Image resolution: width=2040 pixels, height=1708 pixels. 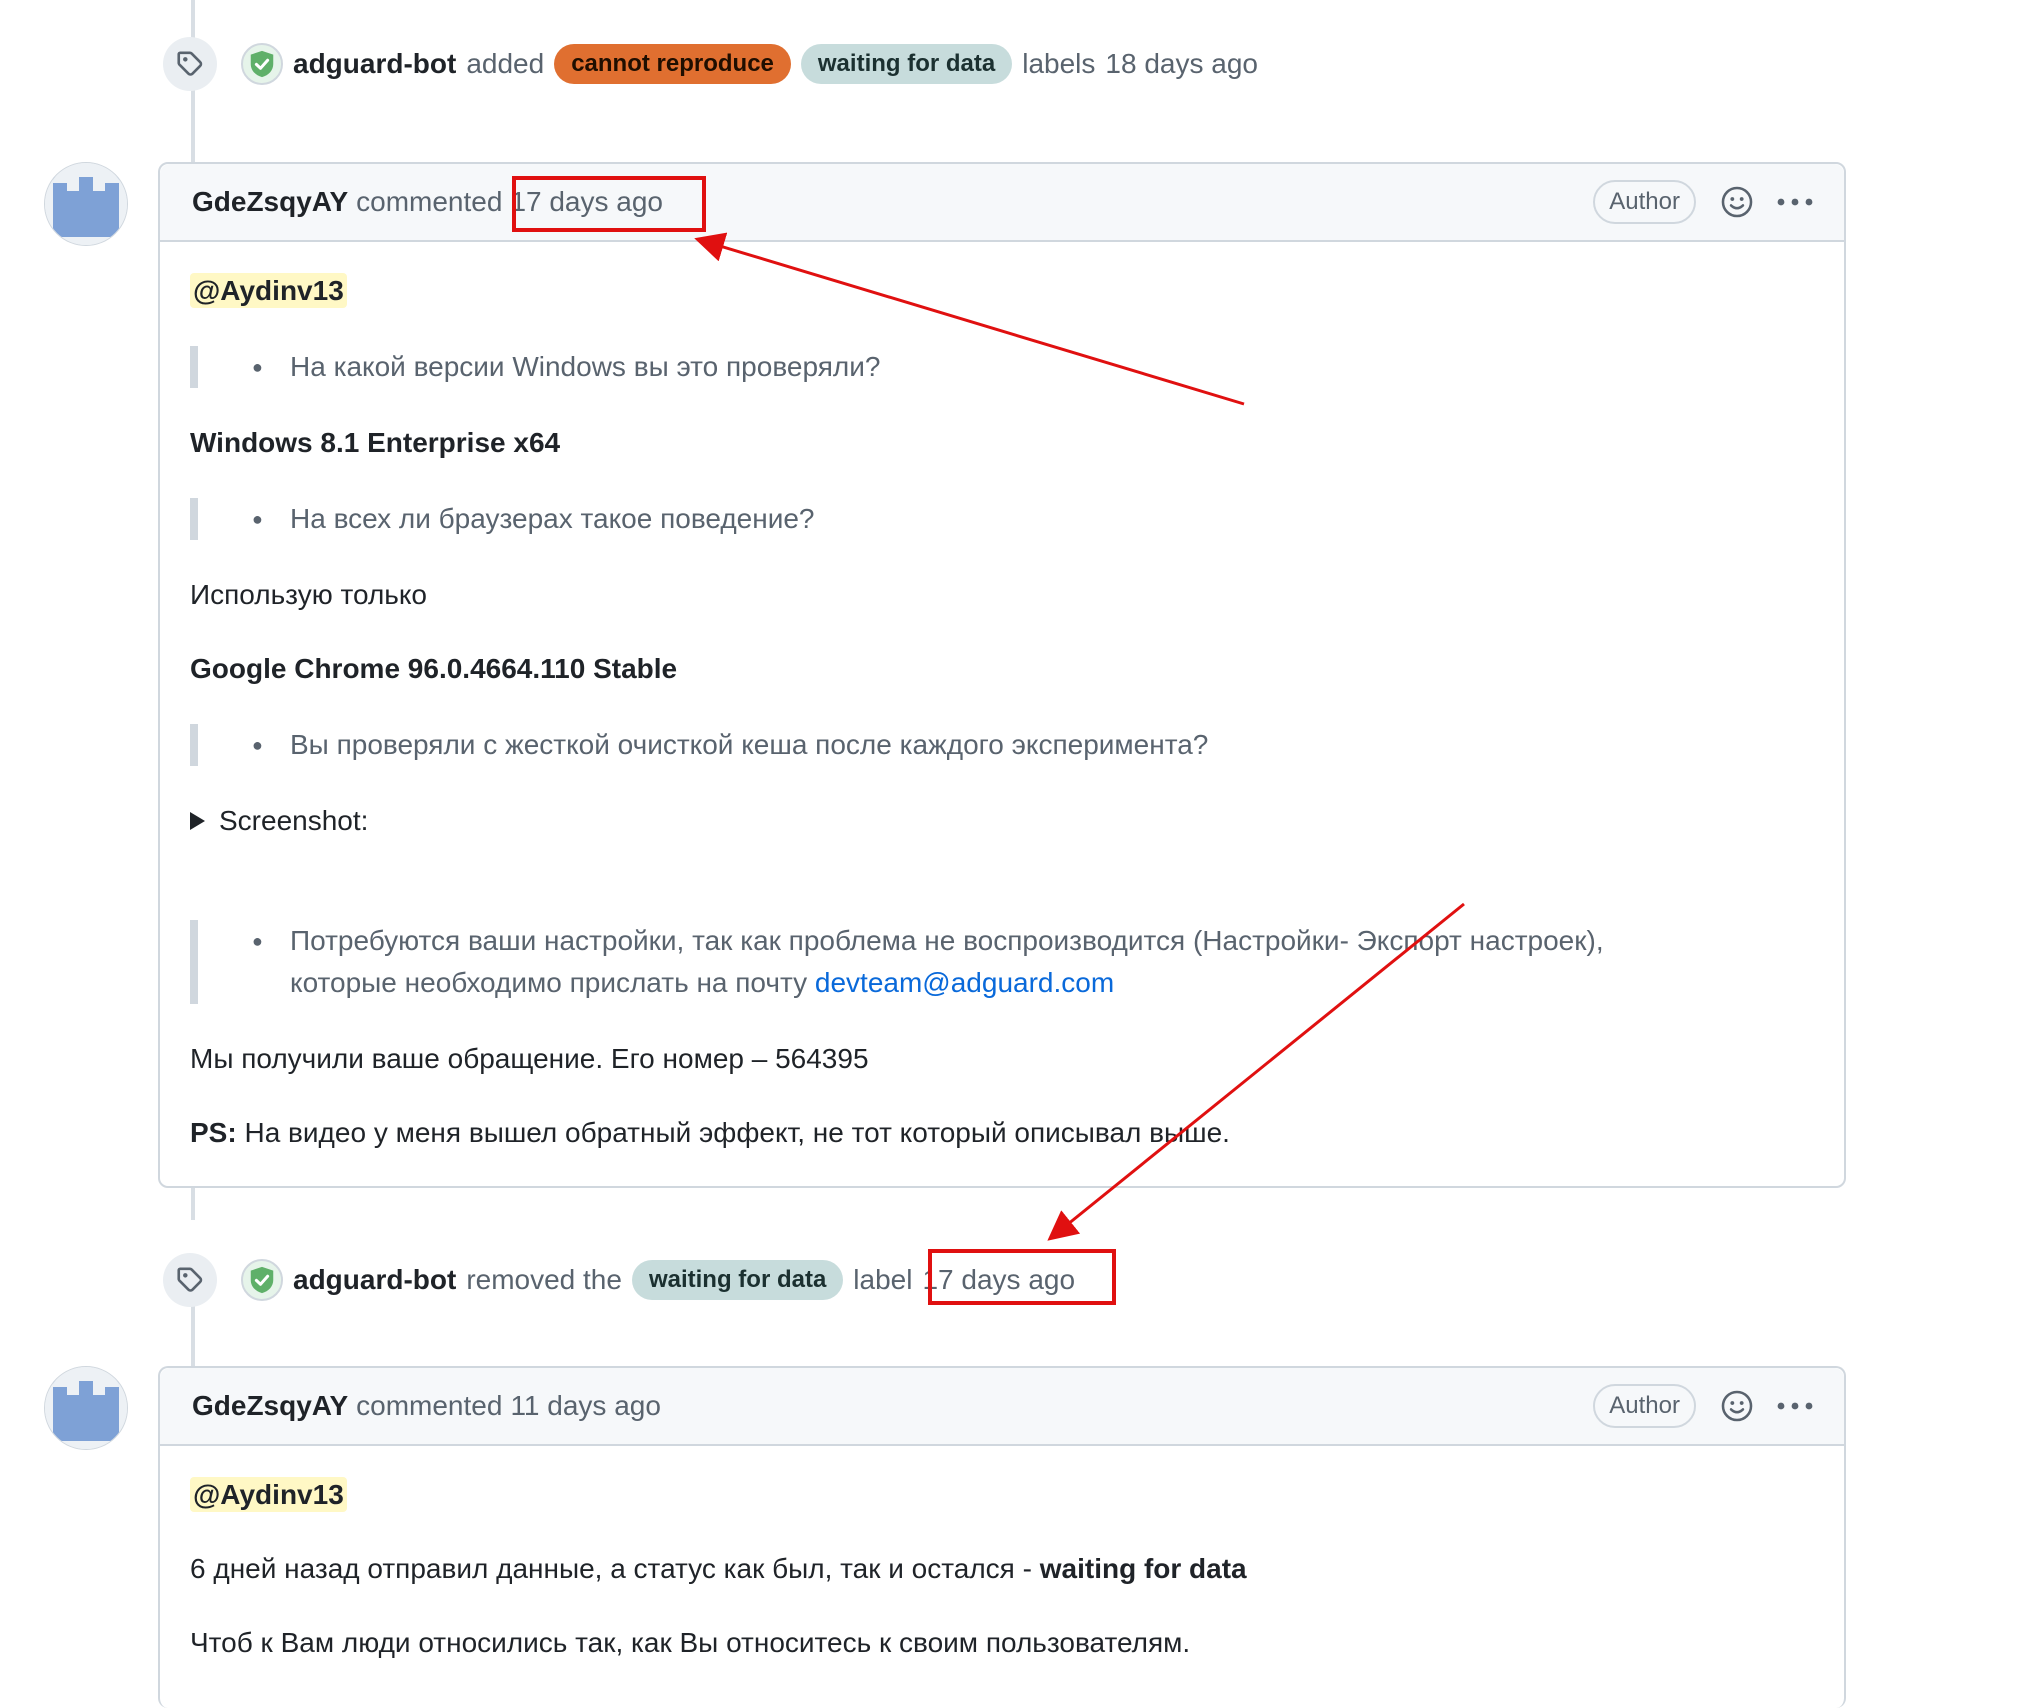 What do you see at coordinates (1002, 821) in the screenshot?
I see `details-summary: Screenshot:` at bounding box center [1002, 821].